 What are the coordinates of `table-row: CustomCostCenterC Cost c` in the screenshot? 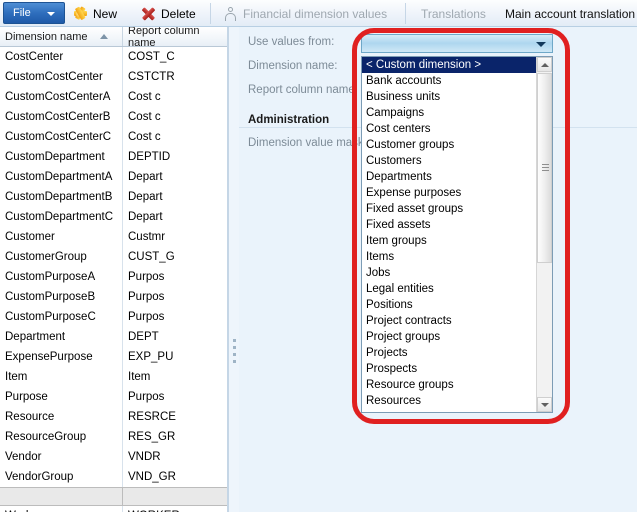 It's located at (113, 137).